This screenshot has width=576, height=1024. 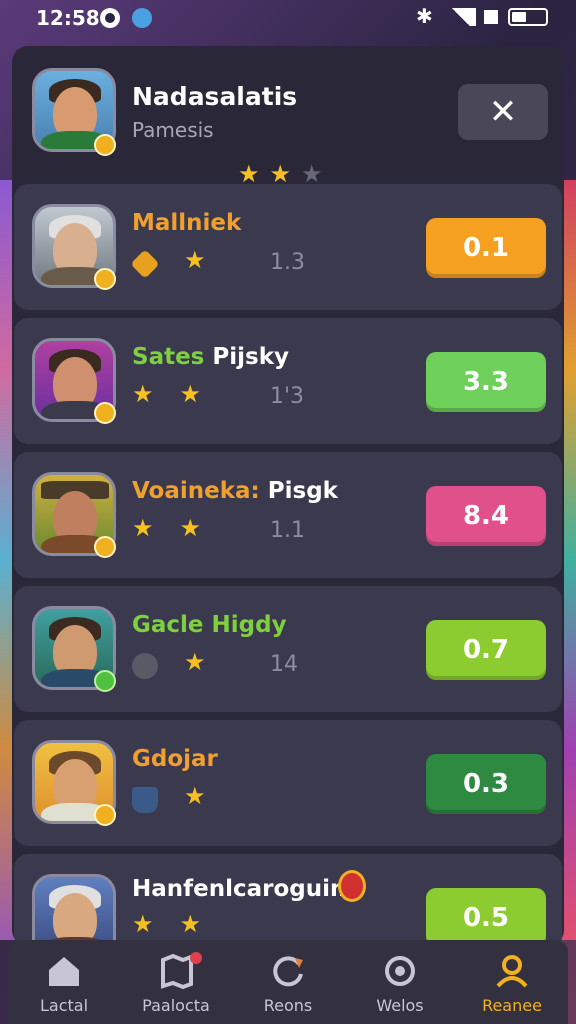 I want to click on score-button: 0.7, so click(x=486, y=650).